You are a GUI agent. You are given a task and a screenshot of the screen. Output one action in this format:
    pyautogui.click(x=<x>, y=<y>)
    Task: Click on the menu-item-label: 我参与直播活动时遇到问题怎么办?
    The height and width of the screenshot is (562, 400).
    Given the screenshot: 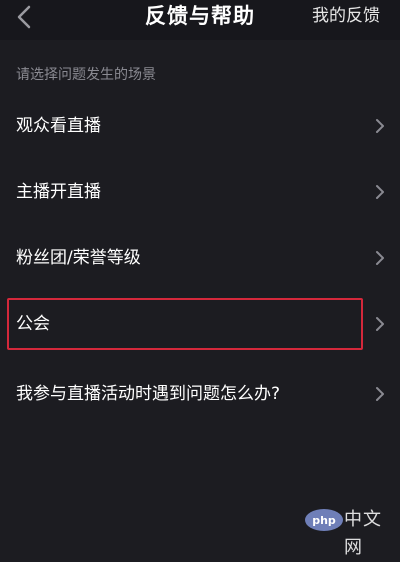 What is the action you would take?
    pyautogui.click(x=148, y=394)
    